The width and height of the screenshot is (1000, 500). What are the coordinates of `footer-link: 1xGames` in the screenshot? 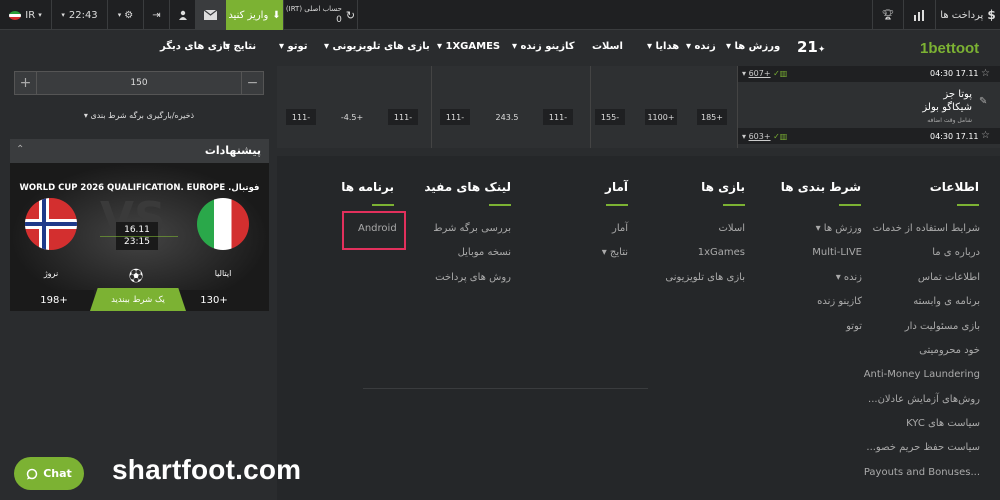 It's located at (721, 252).